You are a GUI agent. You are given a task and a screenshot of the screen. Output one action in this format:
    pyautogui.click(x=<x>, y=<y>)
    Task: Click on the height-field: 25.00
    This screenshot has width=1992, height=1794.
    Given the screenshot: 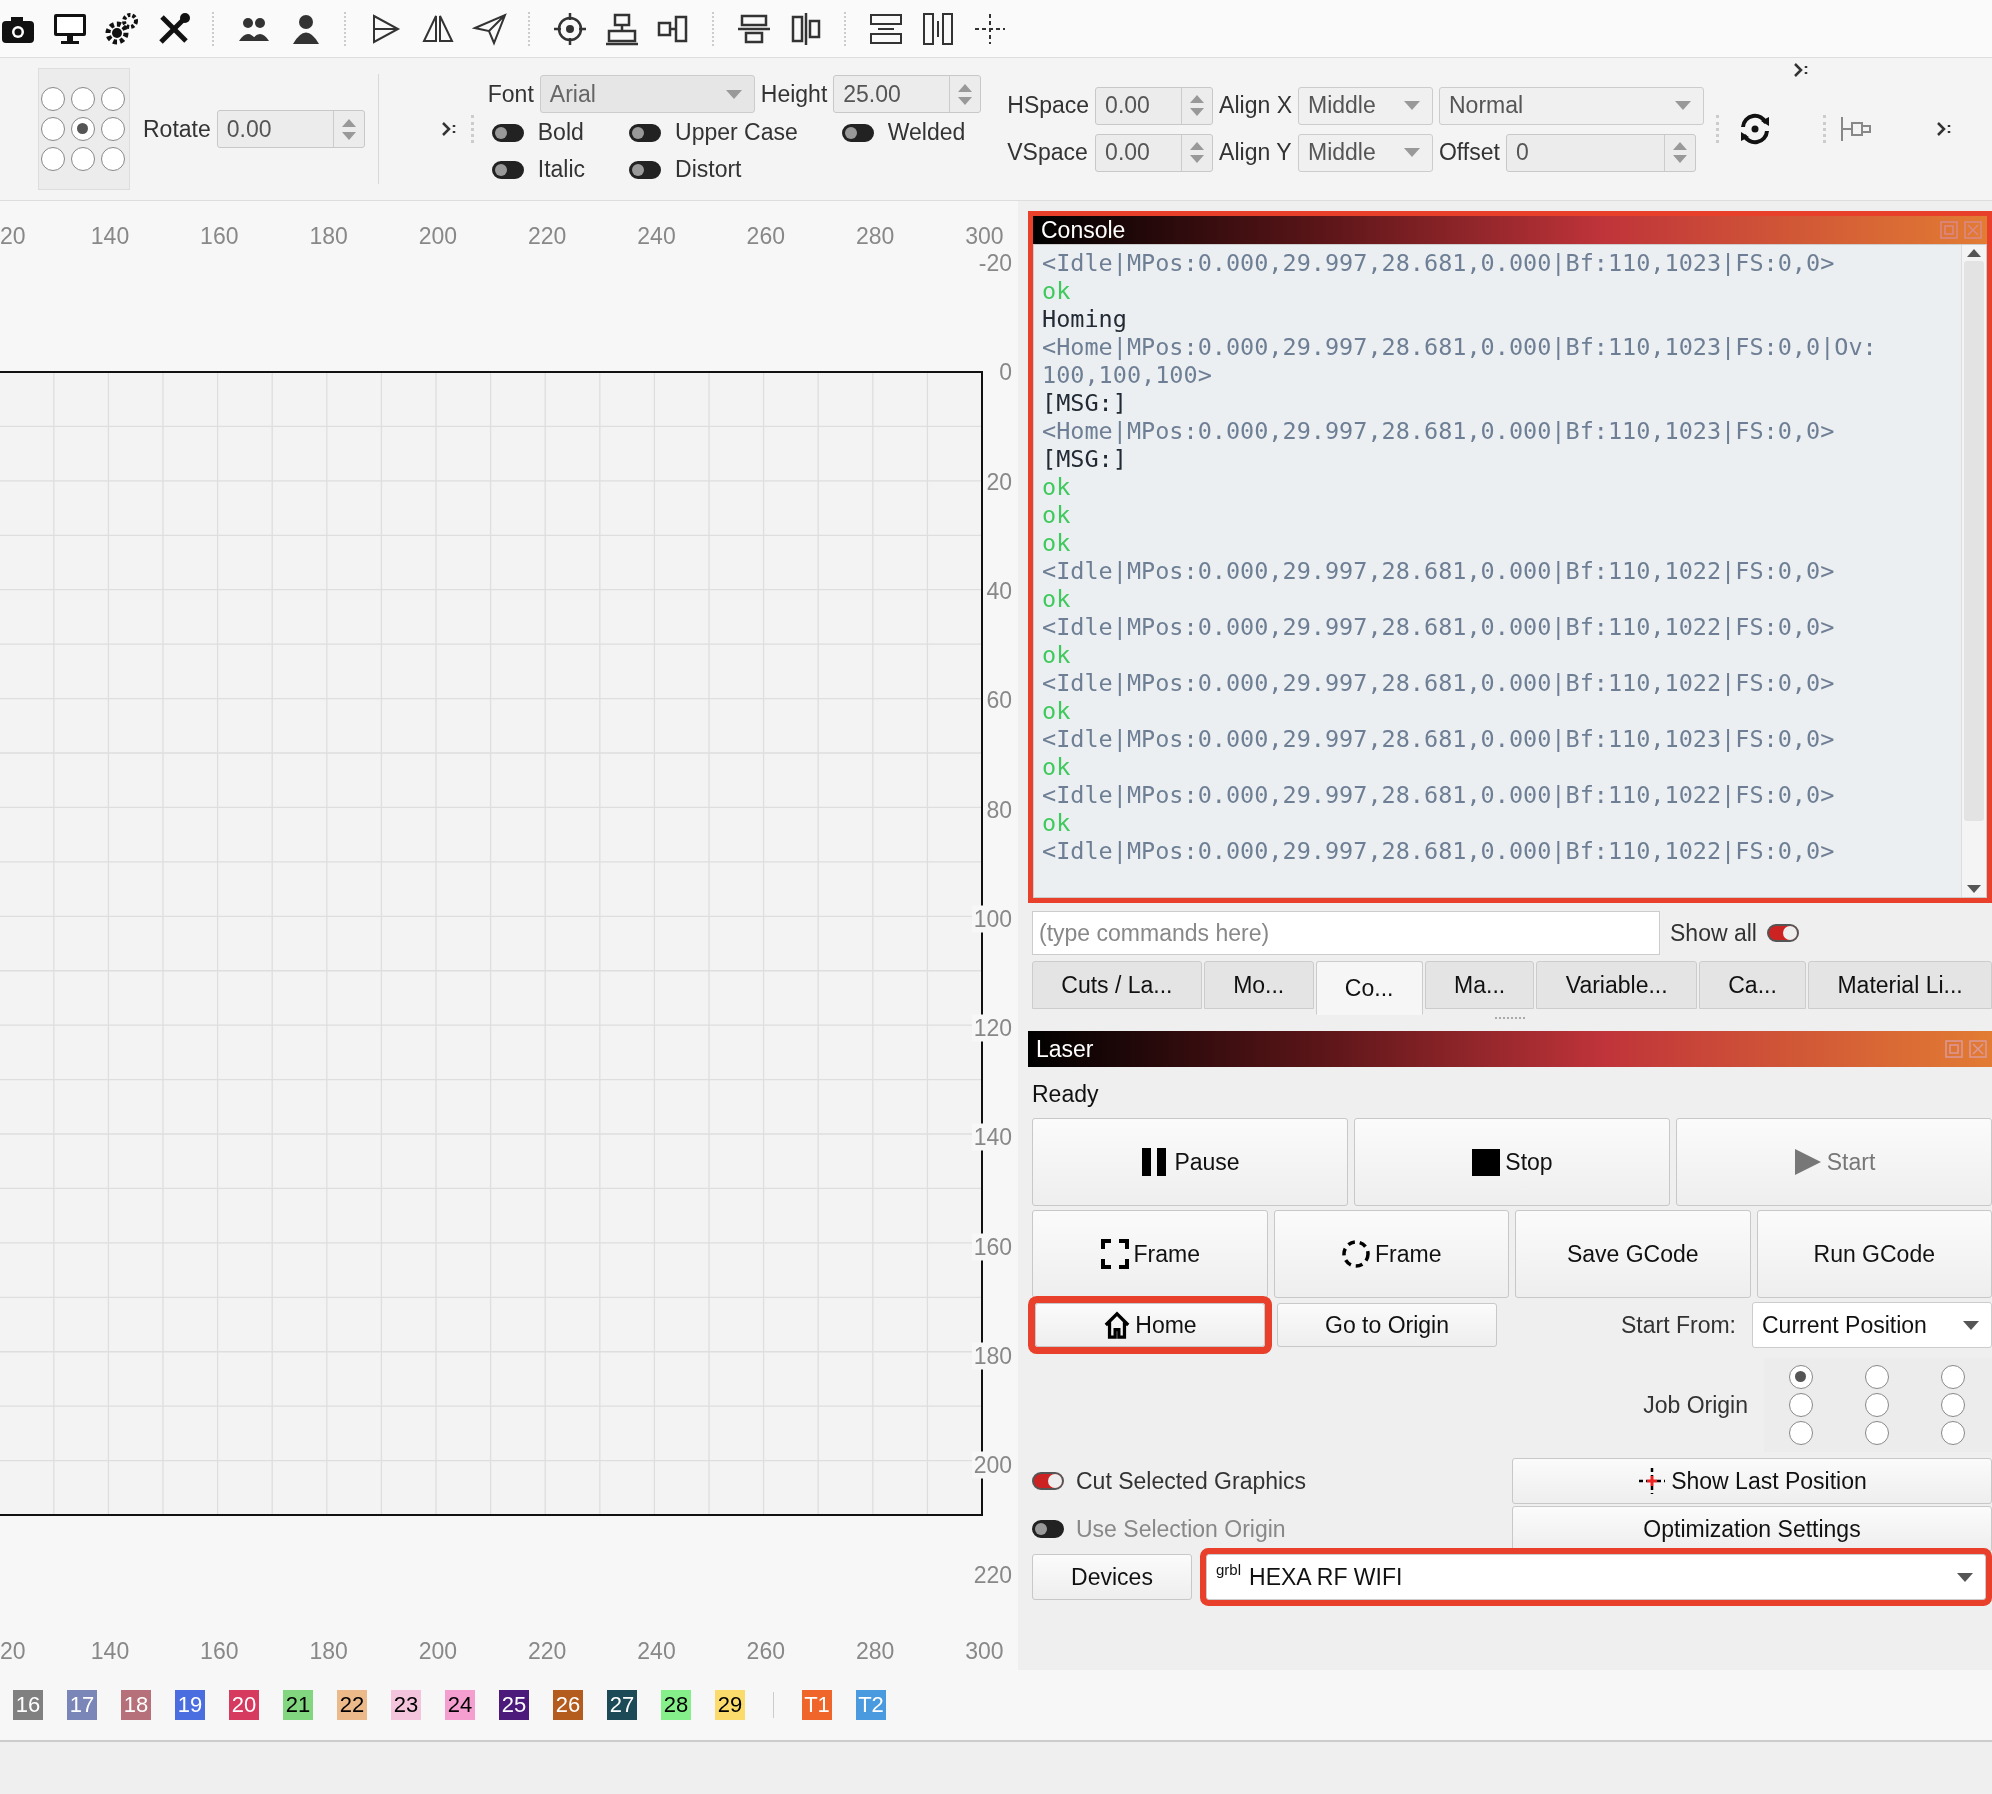 What is the action you would take?
    pyautogui.click(x=907, y=94)
    